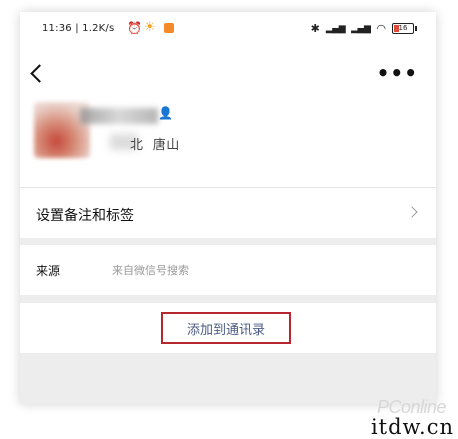 The image size is (458, 439). I want to click on source-row: 来源 来自微信号搜索, so click(228, 270).